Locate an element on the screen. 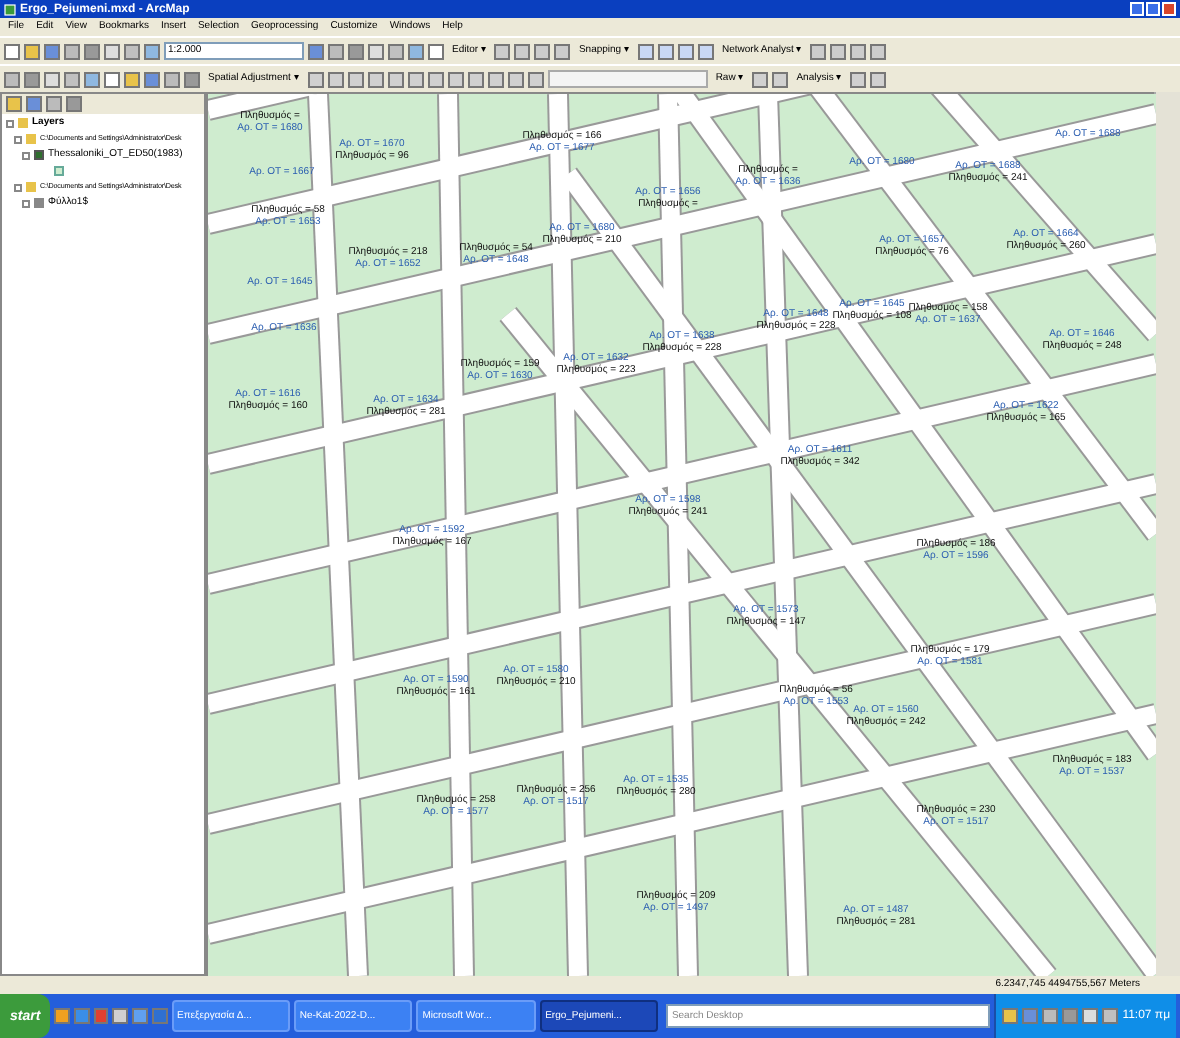  scrollbar is located at coordinates (1167, 534).